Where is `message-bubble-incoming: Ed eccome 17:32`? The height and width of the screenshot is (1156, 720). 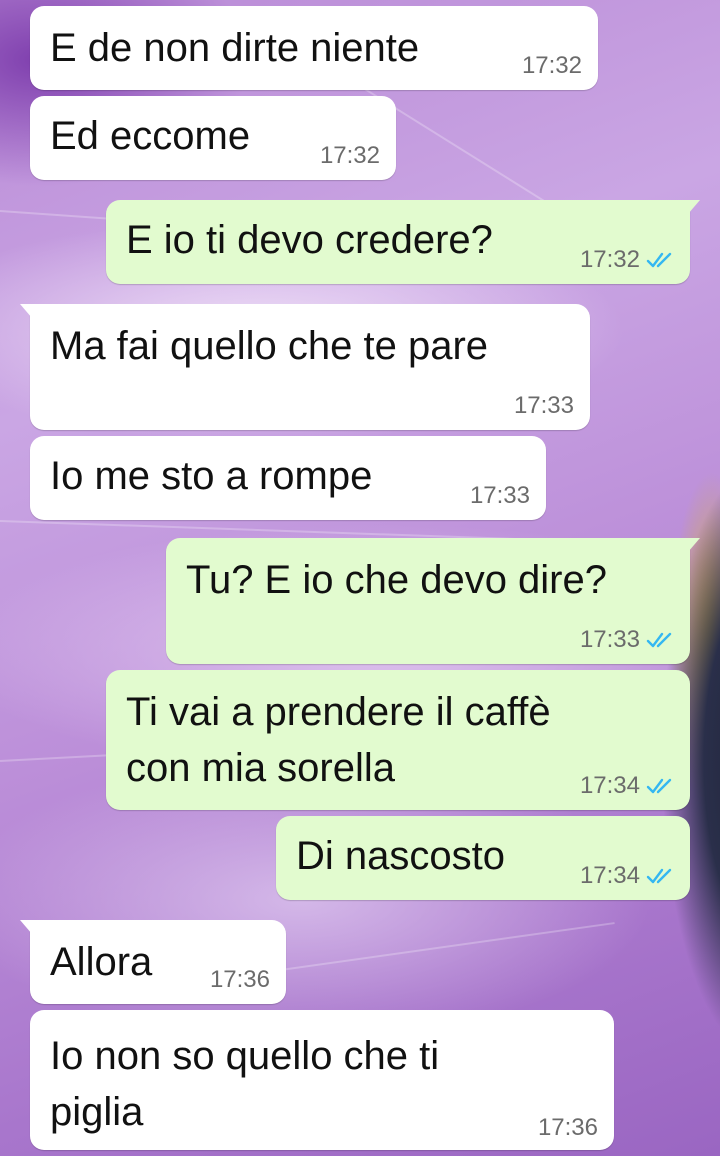
message-bubble-incoming: Ed eccome 17:32 is located at coordinates (213, 138).